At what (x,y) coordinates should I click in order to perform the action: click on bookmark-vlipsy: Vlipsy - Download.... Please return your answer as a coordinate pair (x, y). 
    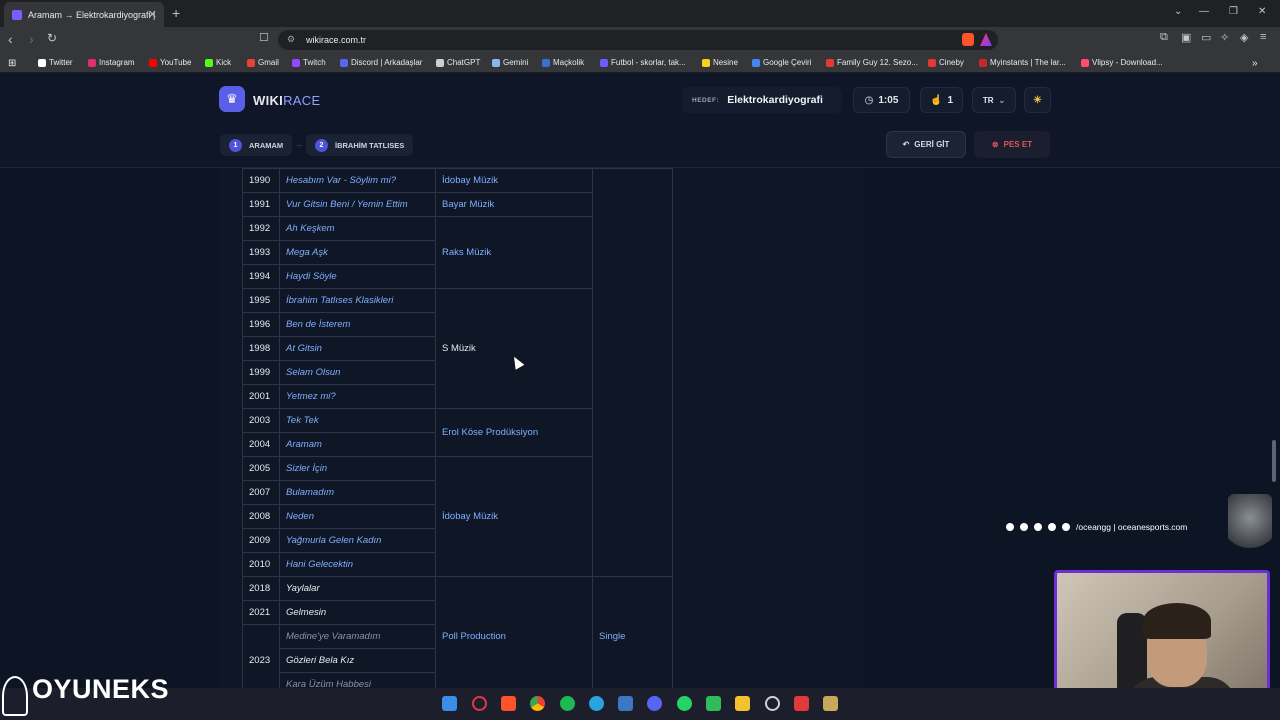
    Looking at the image, I should click on (1122, 62).